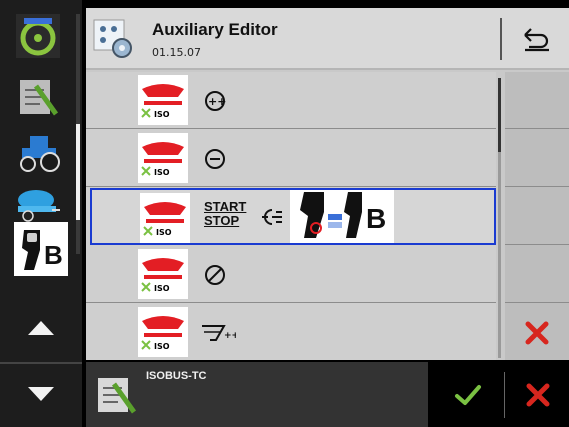 The image size is (569, 427). What do you see at coordinates (38, 36) in the screenshot?
I see `steering-wheel-icon` at bounding box center [38, 36].